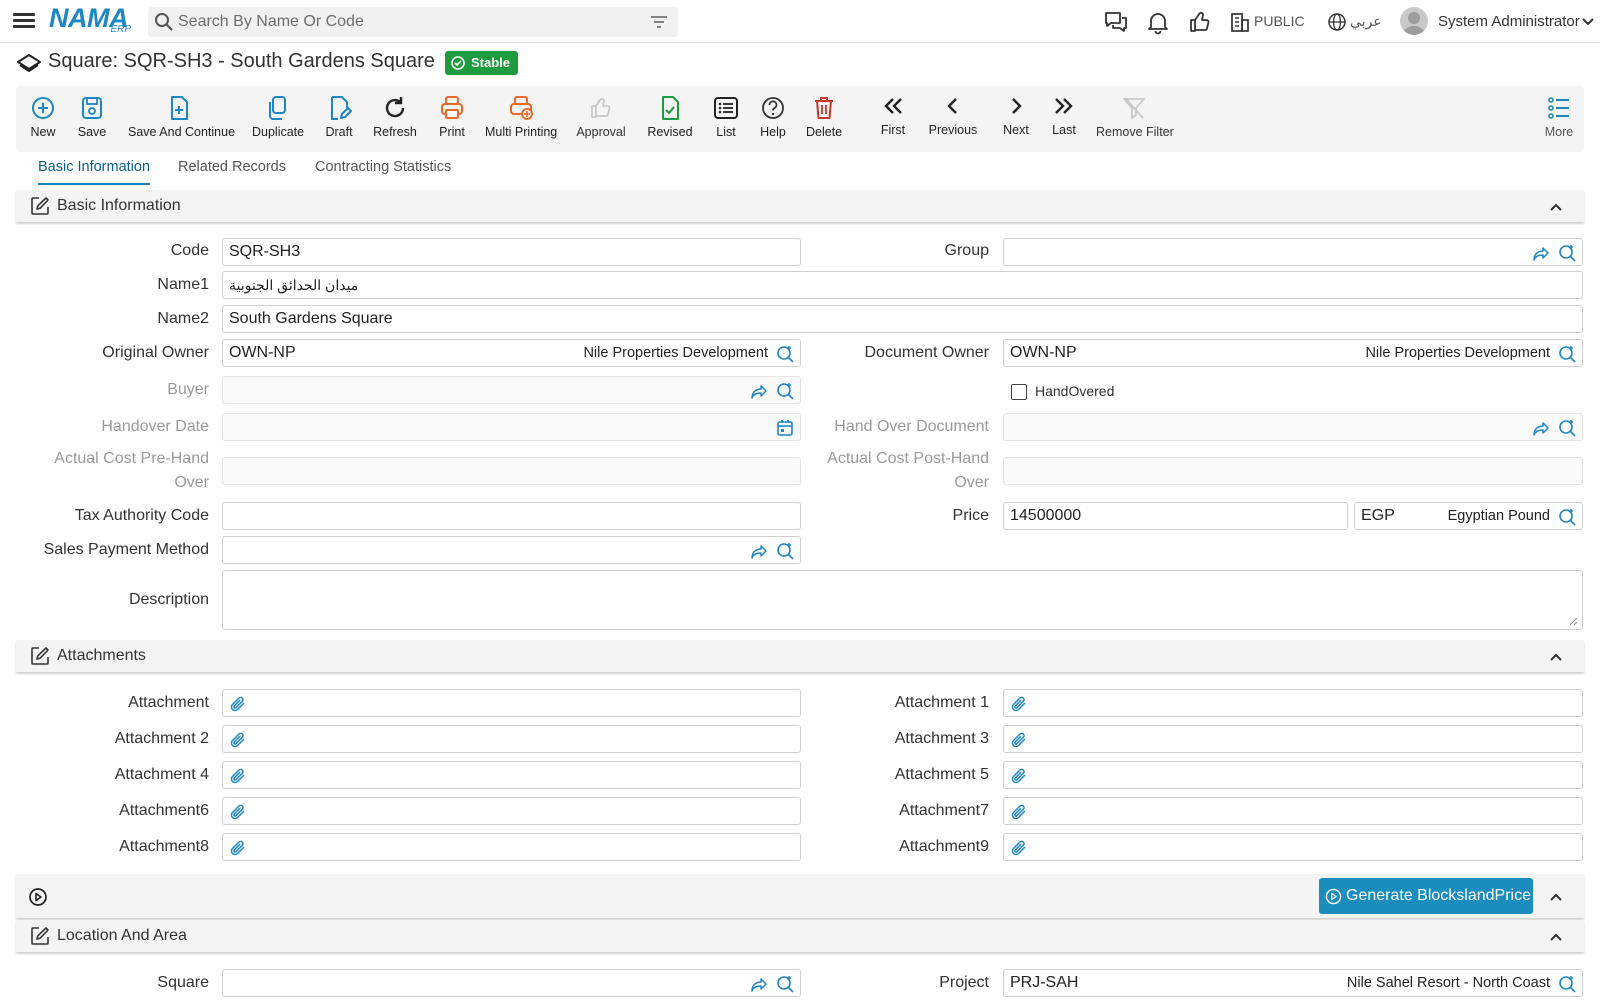 The height and width of the screenshot is (1000, 1600). Describe the element at coordinates (403, 22) in the screenshot. I see `search-input` at that location.